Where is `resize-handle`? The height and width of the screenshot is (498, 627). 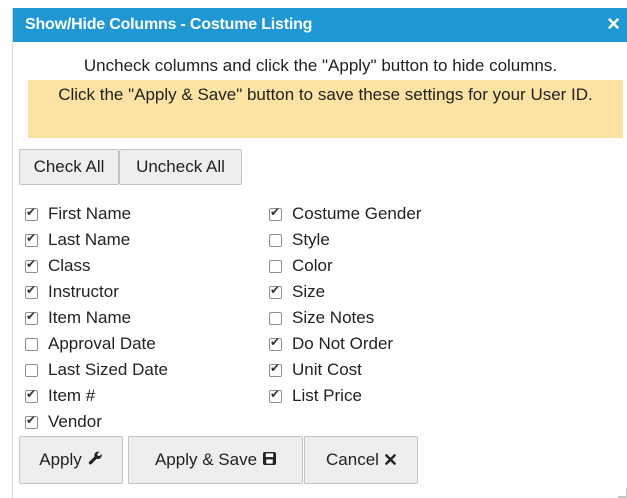
resize-handle is located at coordinates (622, 493).